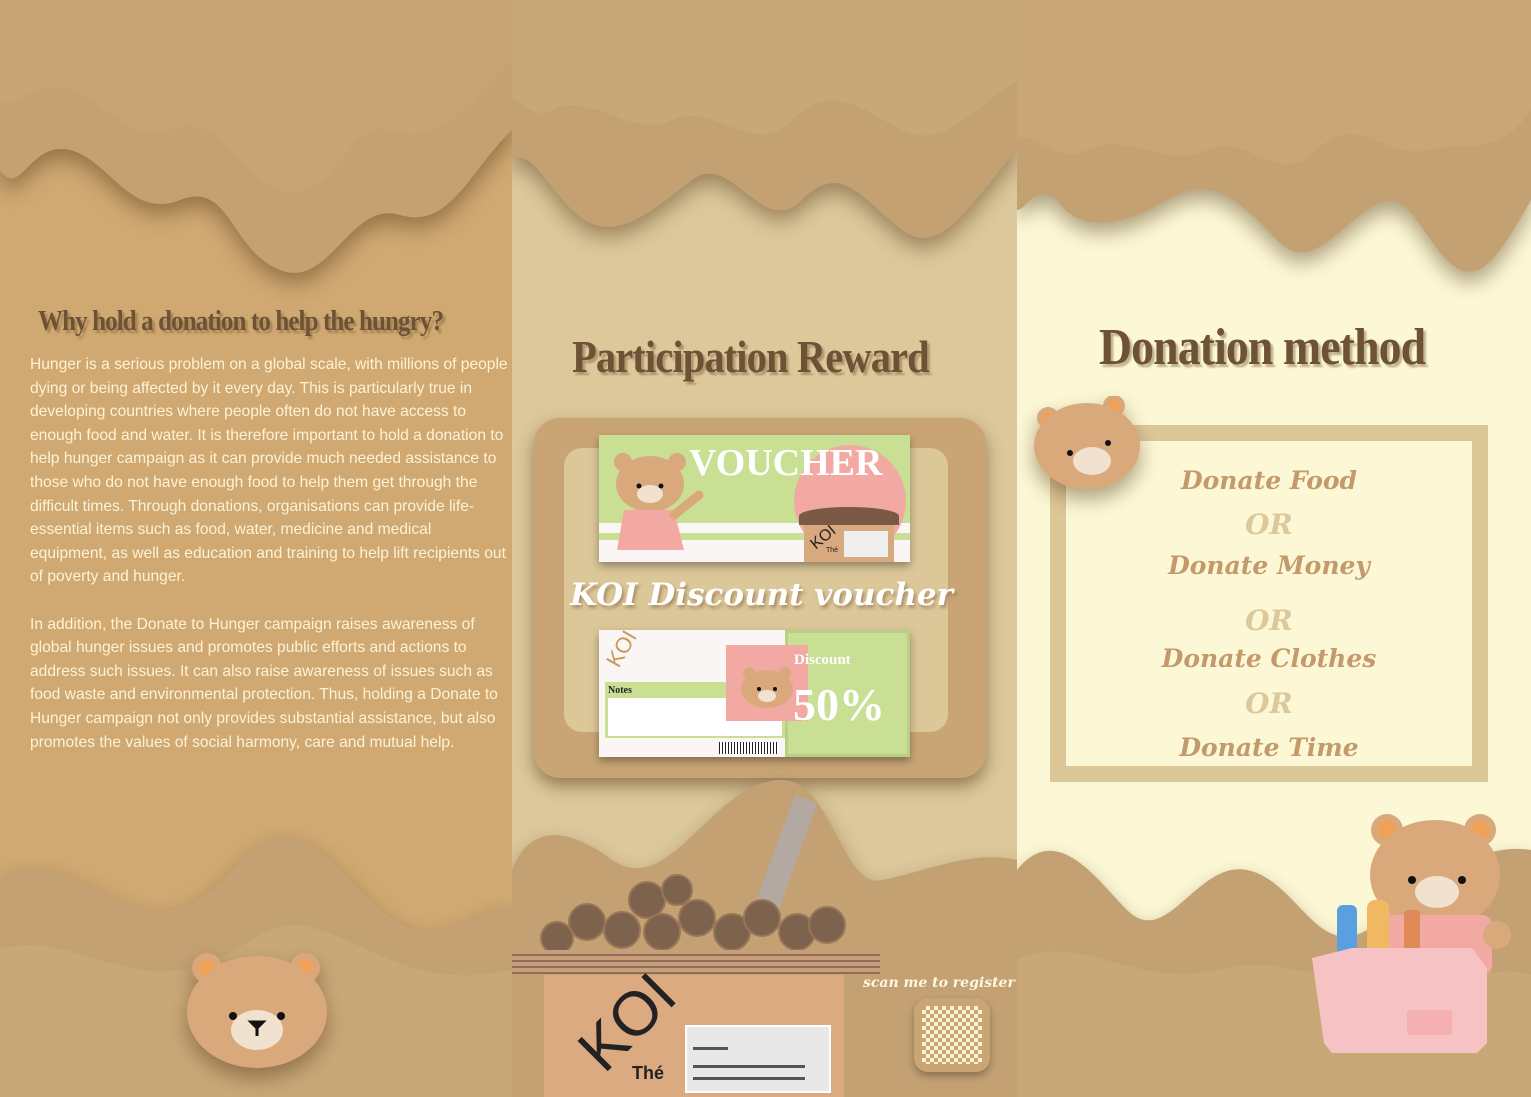  Describe the element at coordinates (758, 1059) in the screenshot. I see `cup-label` at that location.